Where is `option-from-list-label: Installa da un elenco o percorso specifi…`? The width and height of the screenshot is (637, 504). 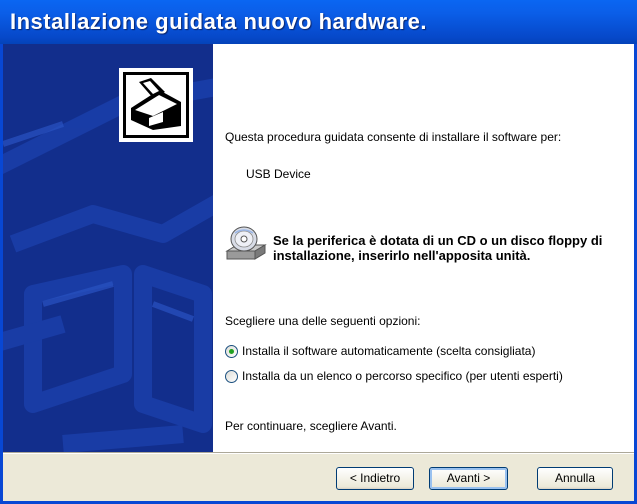
option-from-list-label: Installa da un elenco o percorso specifi… is located at coordinates (402, 376).